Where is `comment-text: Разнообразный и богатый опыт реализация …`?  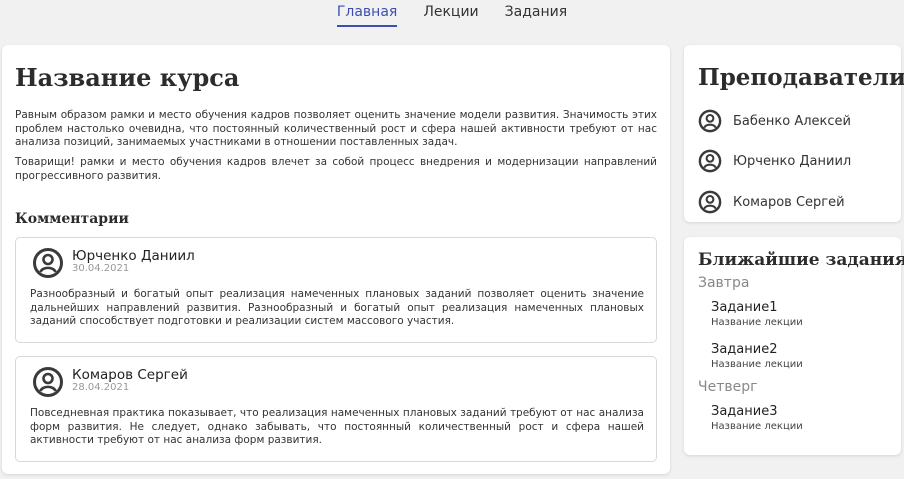 comment-text: Разнообразный и богатый опыт реализация … is located at coordinates (337, 307).